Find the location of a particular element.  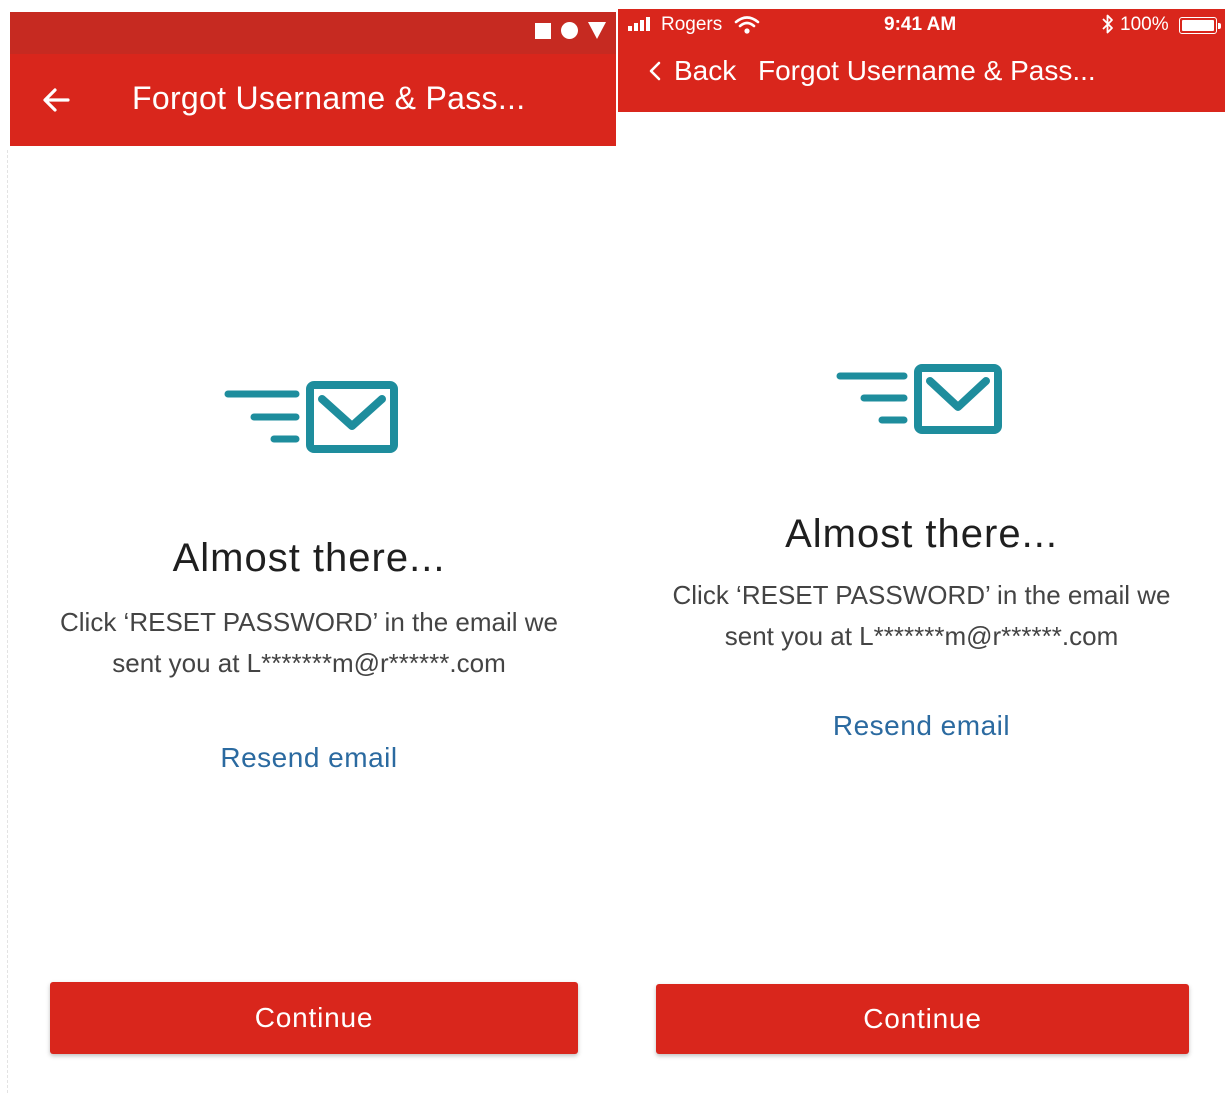

circle-icon is located at coordinates (569, 30).